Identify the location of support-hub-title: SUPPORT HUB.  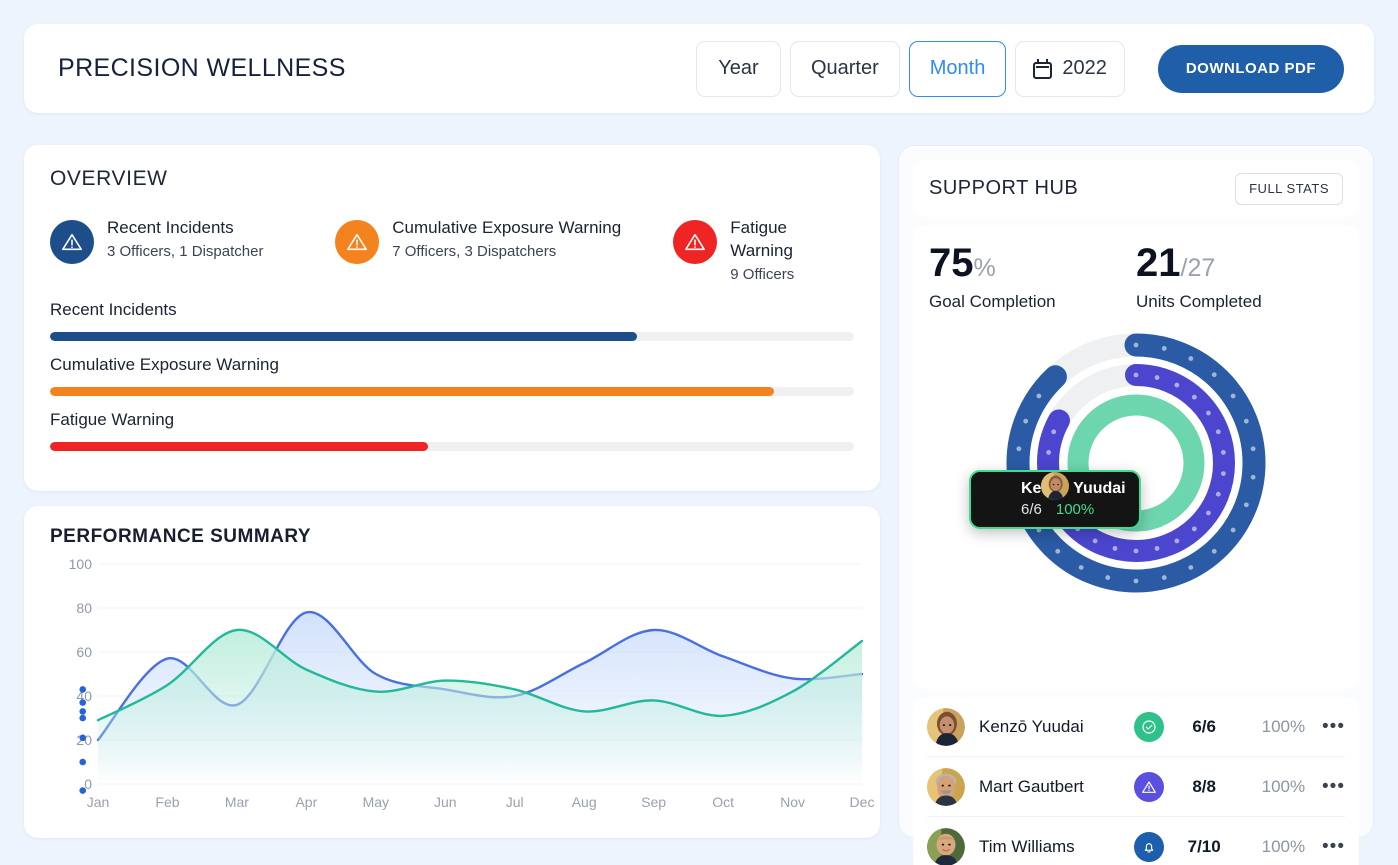
(1004, 188).